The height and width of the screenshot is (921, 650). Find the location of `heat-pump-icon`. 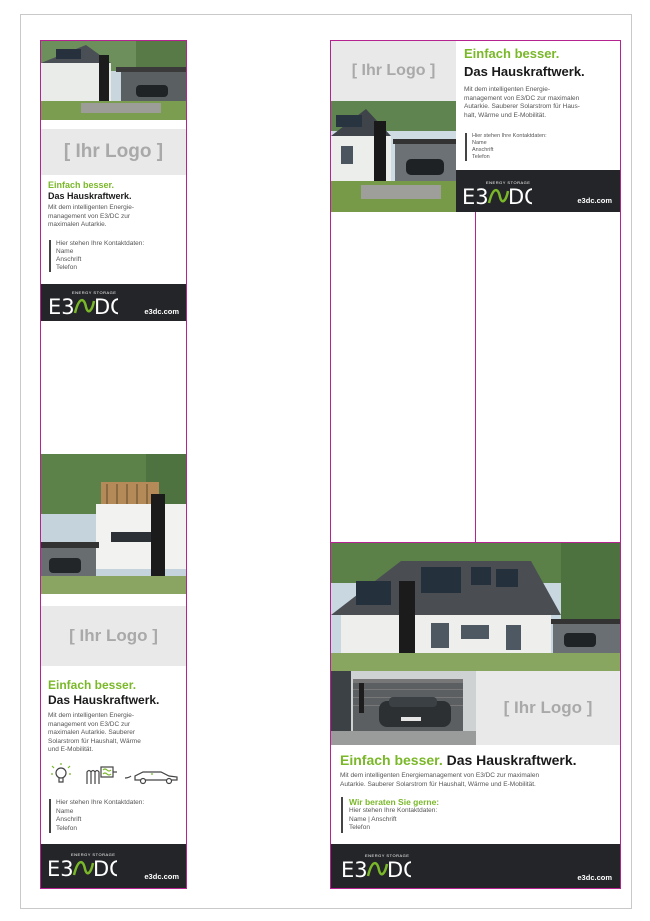

heat-pump-icon is located at coordinates (101, 775).